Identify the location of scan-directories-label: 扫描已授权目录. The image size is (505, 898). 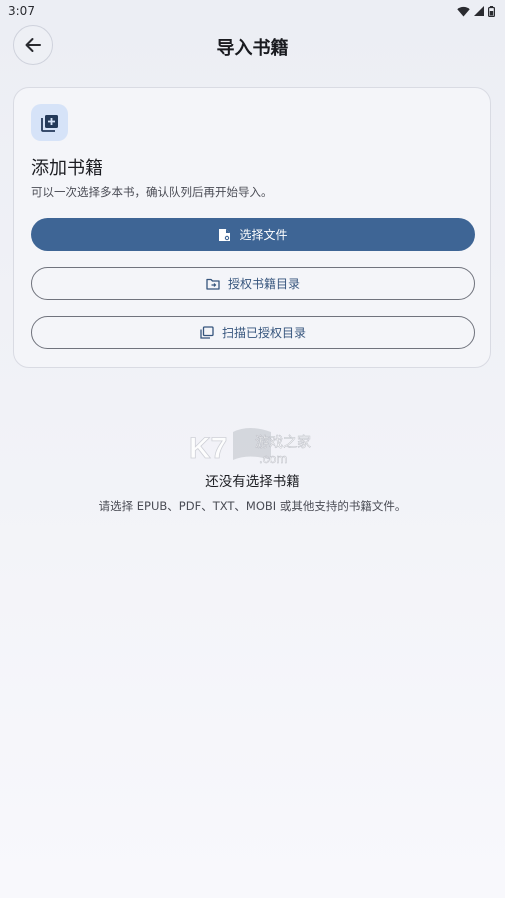
(263, 333).